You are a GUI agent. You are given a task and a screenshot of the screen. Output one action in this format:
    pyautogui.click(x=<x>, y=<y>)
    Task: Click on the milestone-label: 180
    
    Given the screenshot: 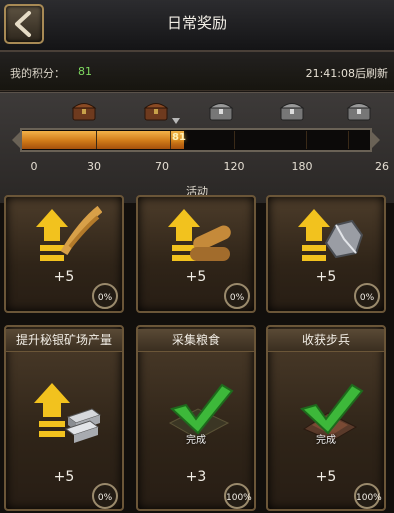 What is the action you would take?
    pyautogui.click(x=302, y=166)
    